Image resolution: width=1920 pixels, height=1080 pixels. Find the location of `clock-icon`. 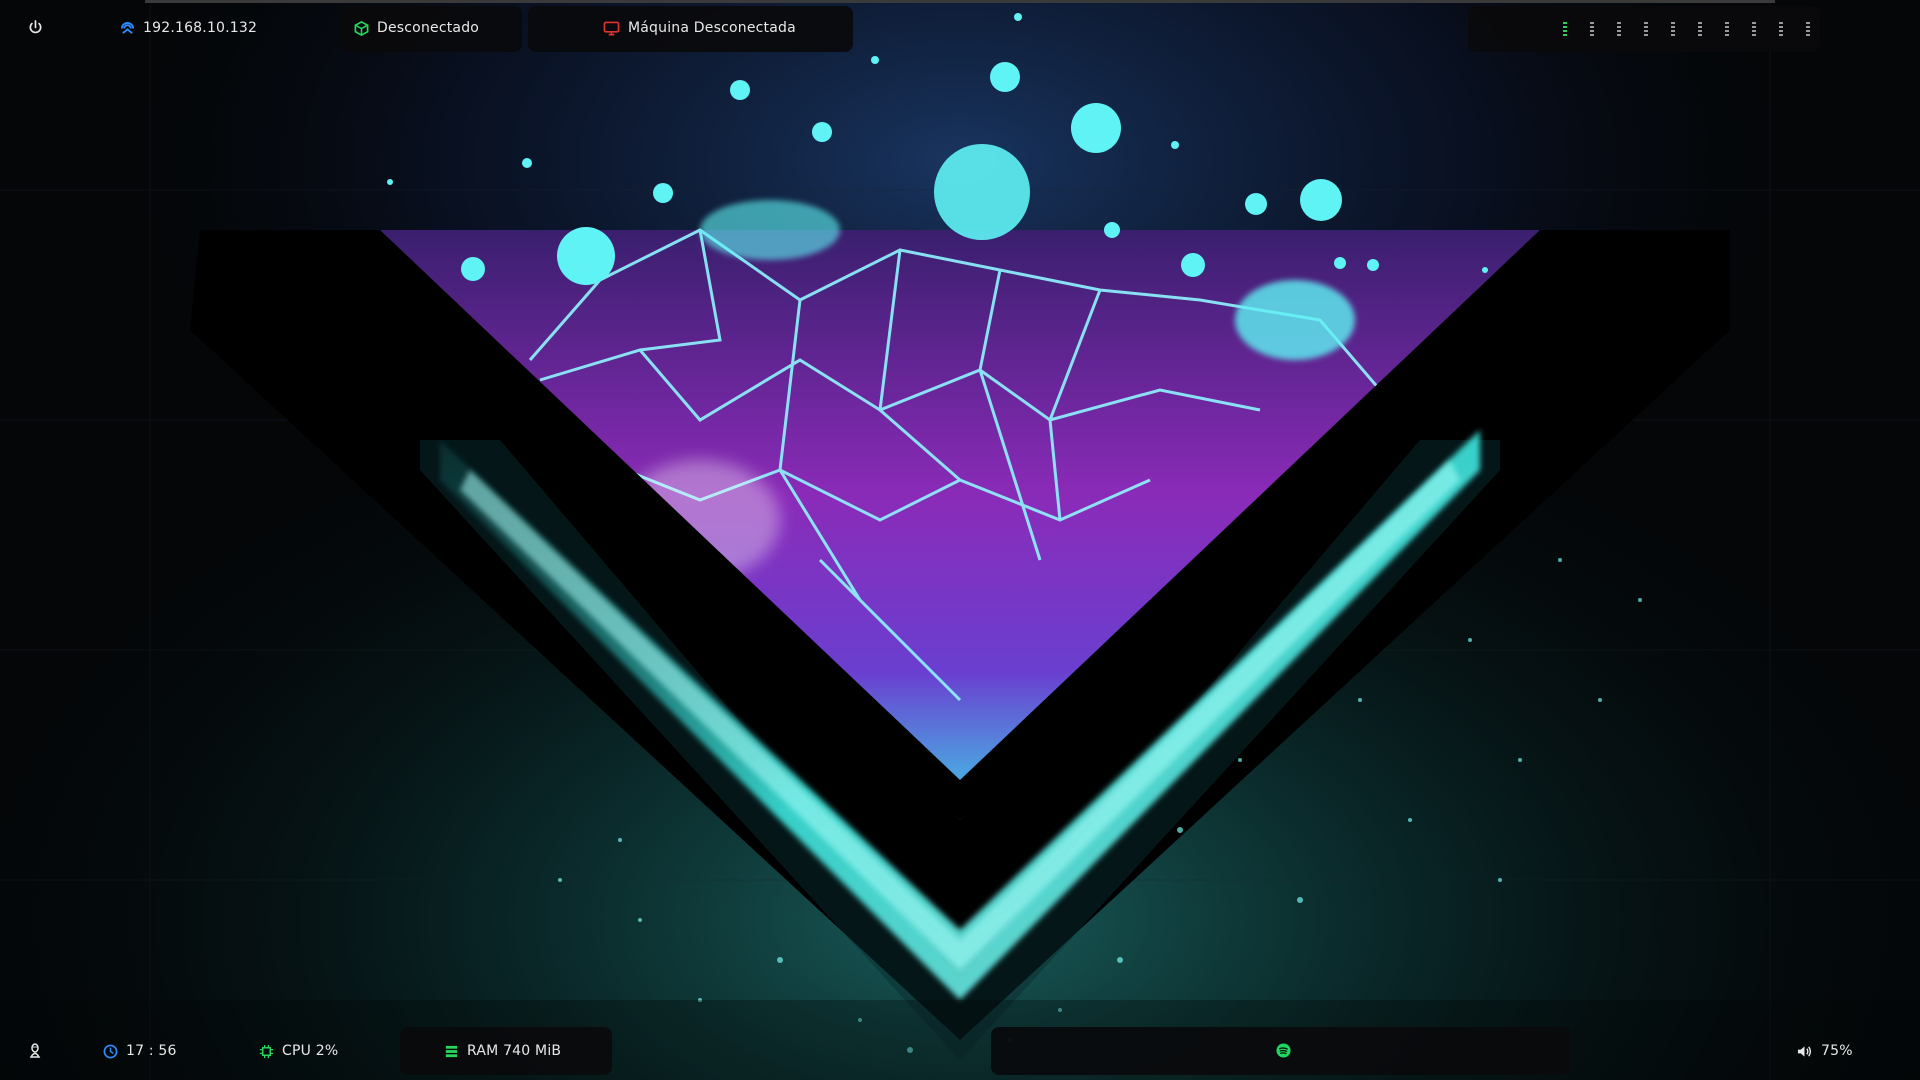

clock-icon is located at coordinates (110, 1051).